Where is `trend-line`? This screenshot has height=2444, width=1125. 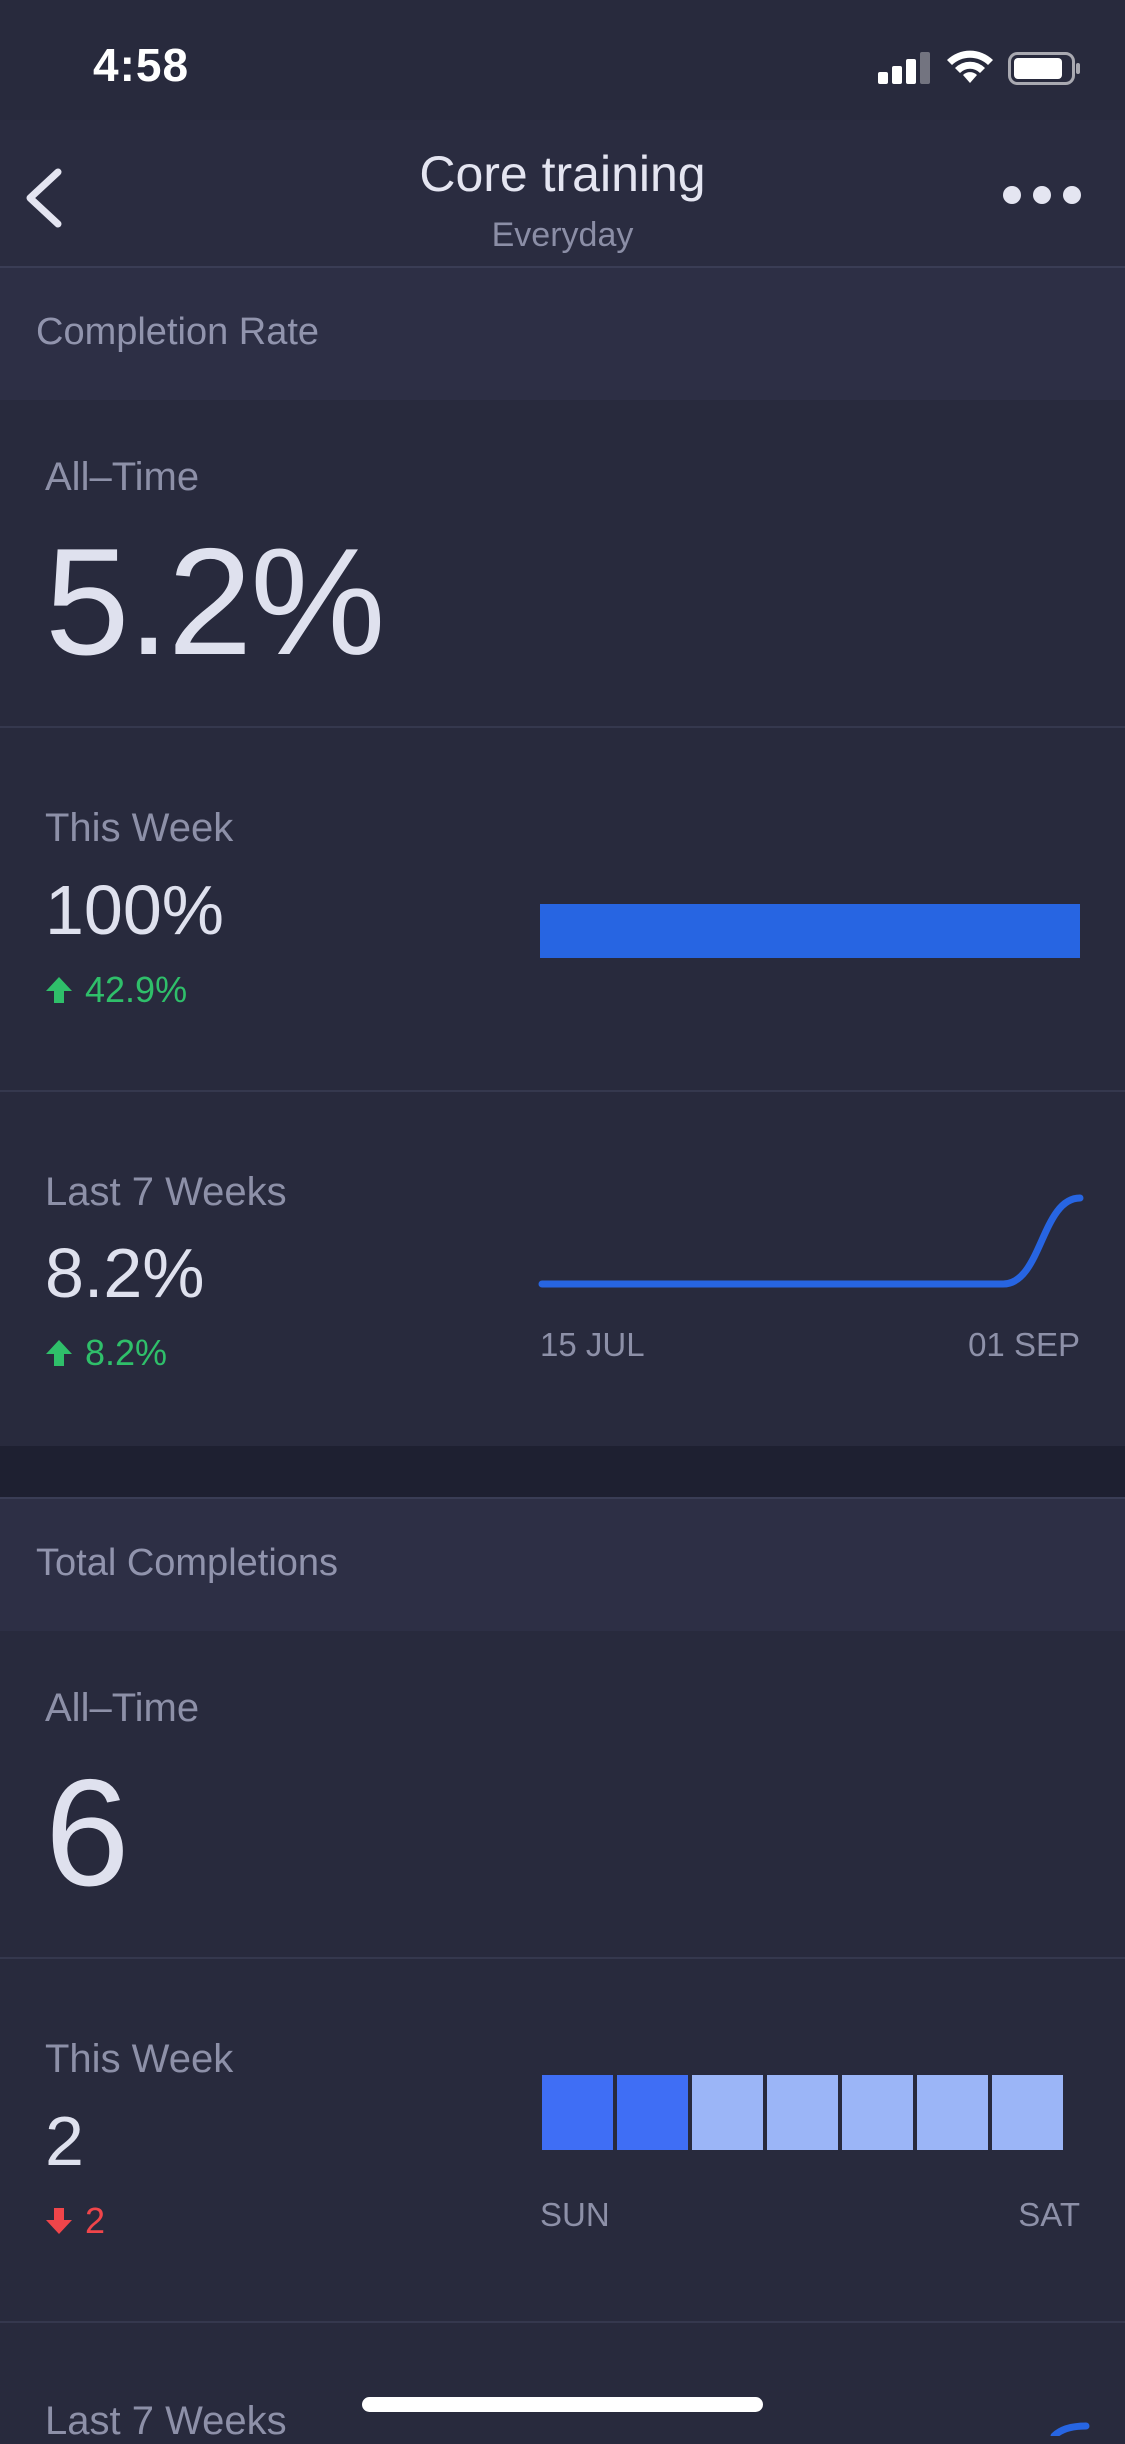
trend-line is located at coordinates (811, 1241).